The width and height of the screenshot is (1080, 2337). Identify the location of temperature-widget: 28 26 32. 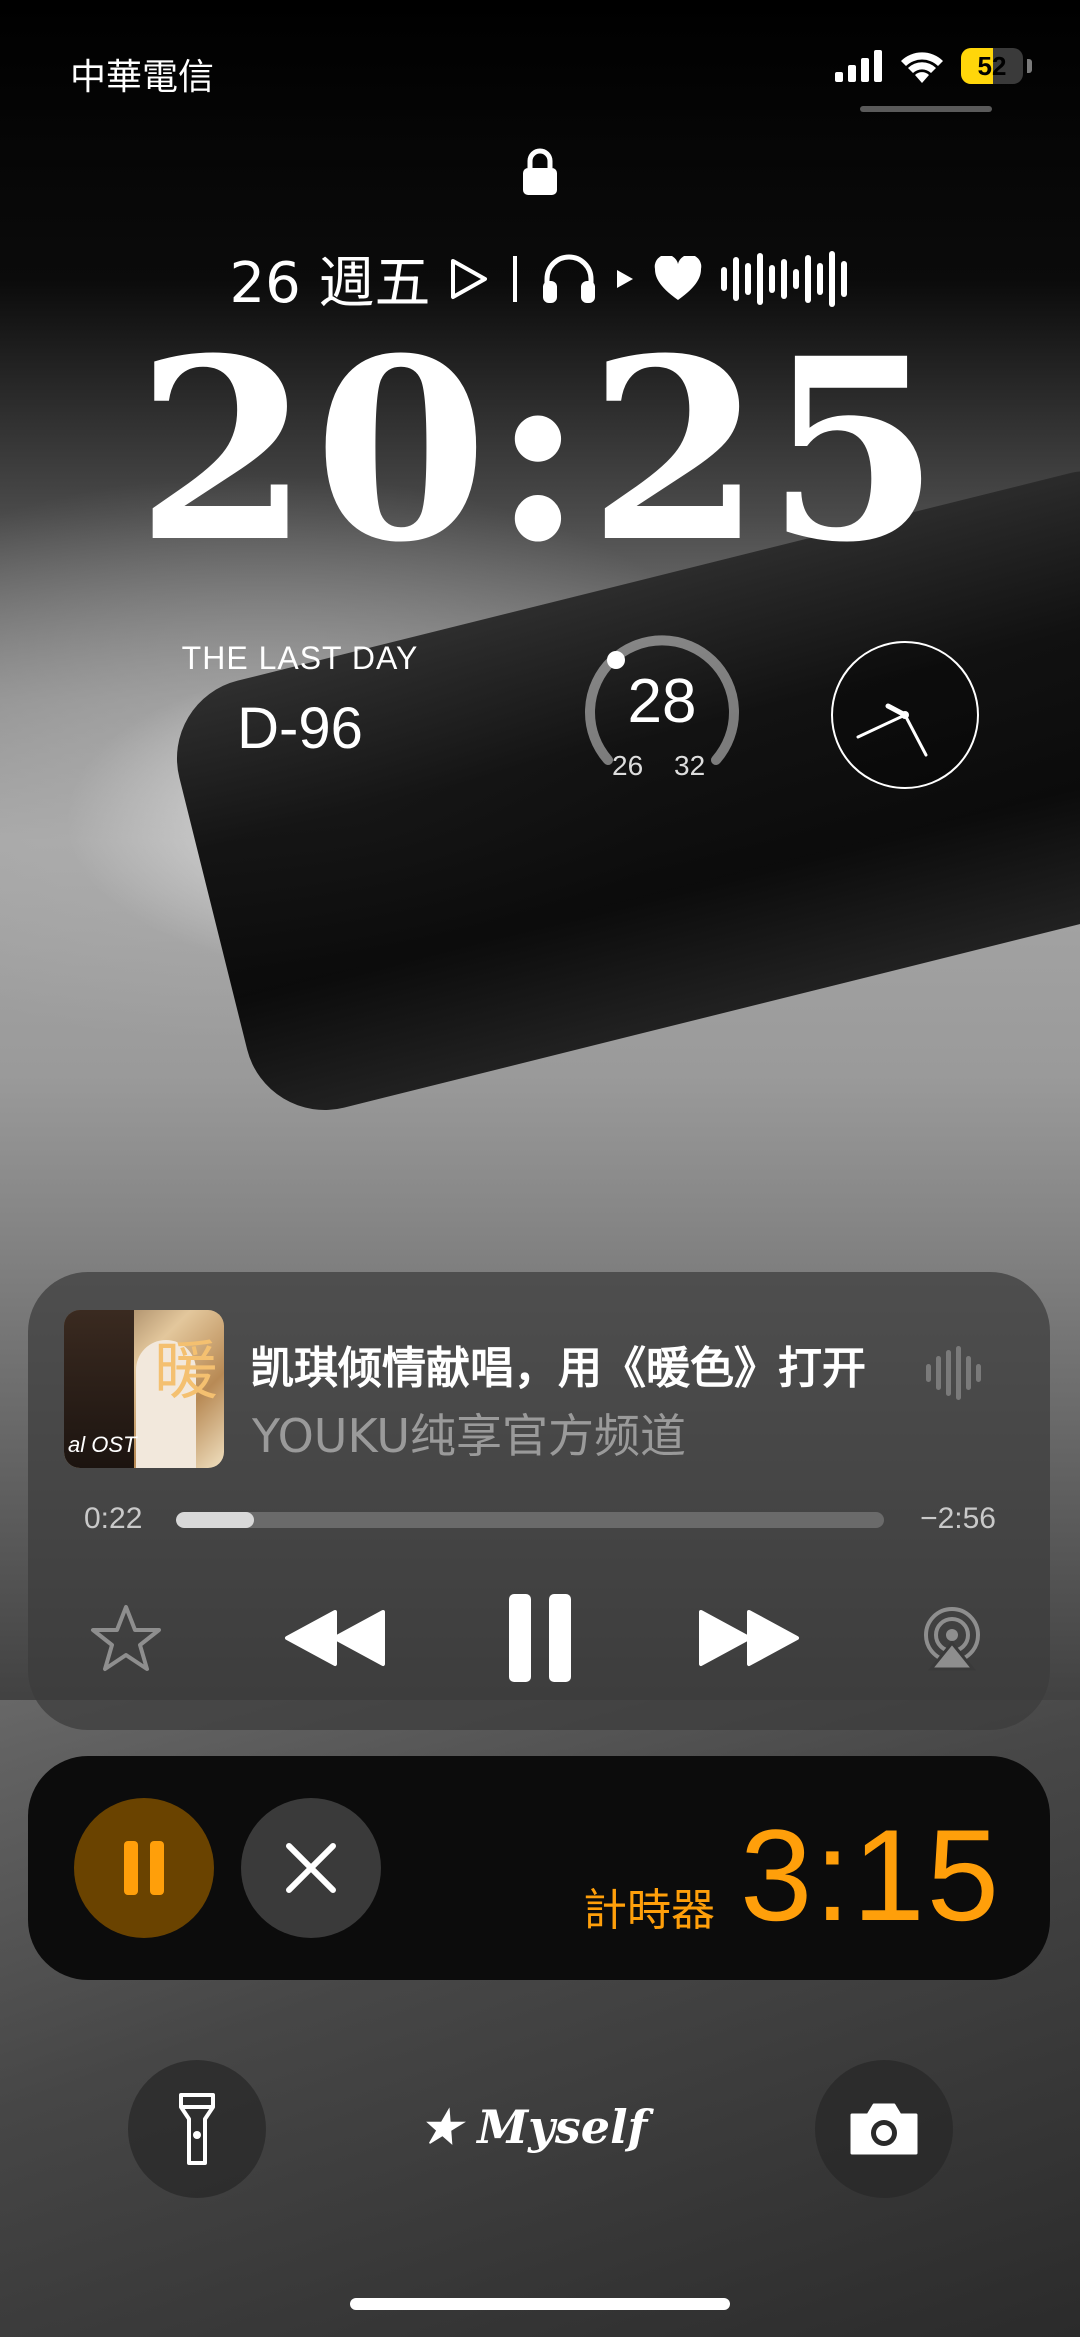
(662, 710).